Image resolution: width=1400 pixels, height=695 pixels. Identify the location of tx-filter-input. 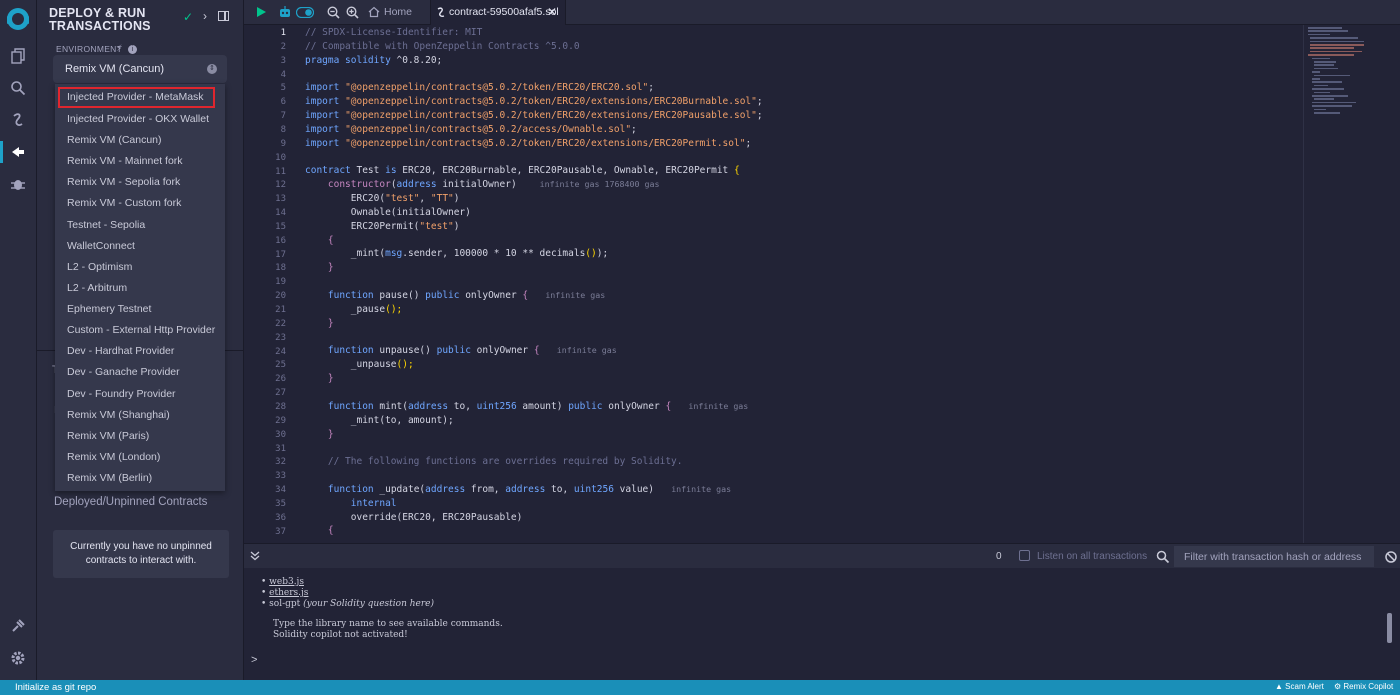
(1274, 556).